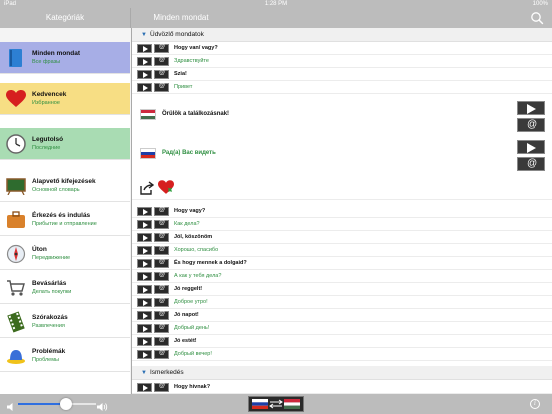 Image resolution: width=552 pixels, height=414 pixels. What do you see at coordinates (65, 356) in the screenshot?
I see `sidebar-item-problems: Problémák Проблемы` at bounding box center [65, 356].